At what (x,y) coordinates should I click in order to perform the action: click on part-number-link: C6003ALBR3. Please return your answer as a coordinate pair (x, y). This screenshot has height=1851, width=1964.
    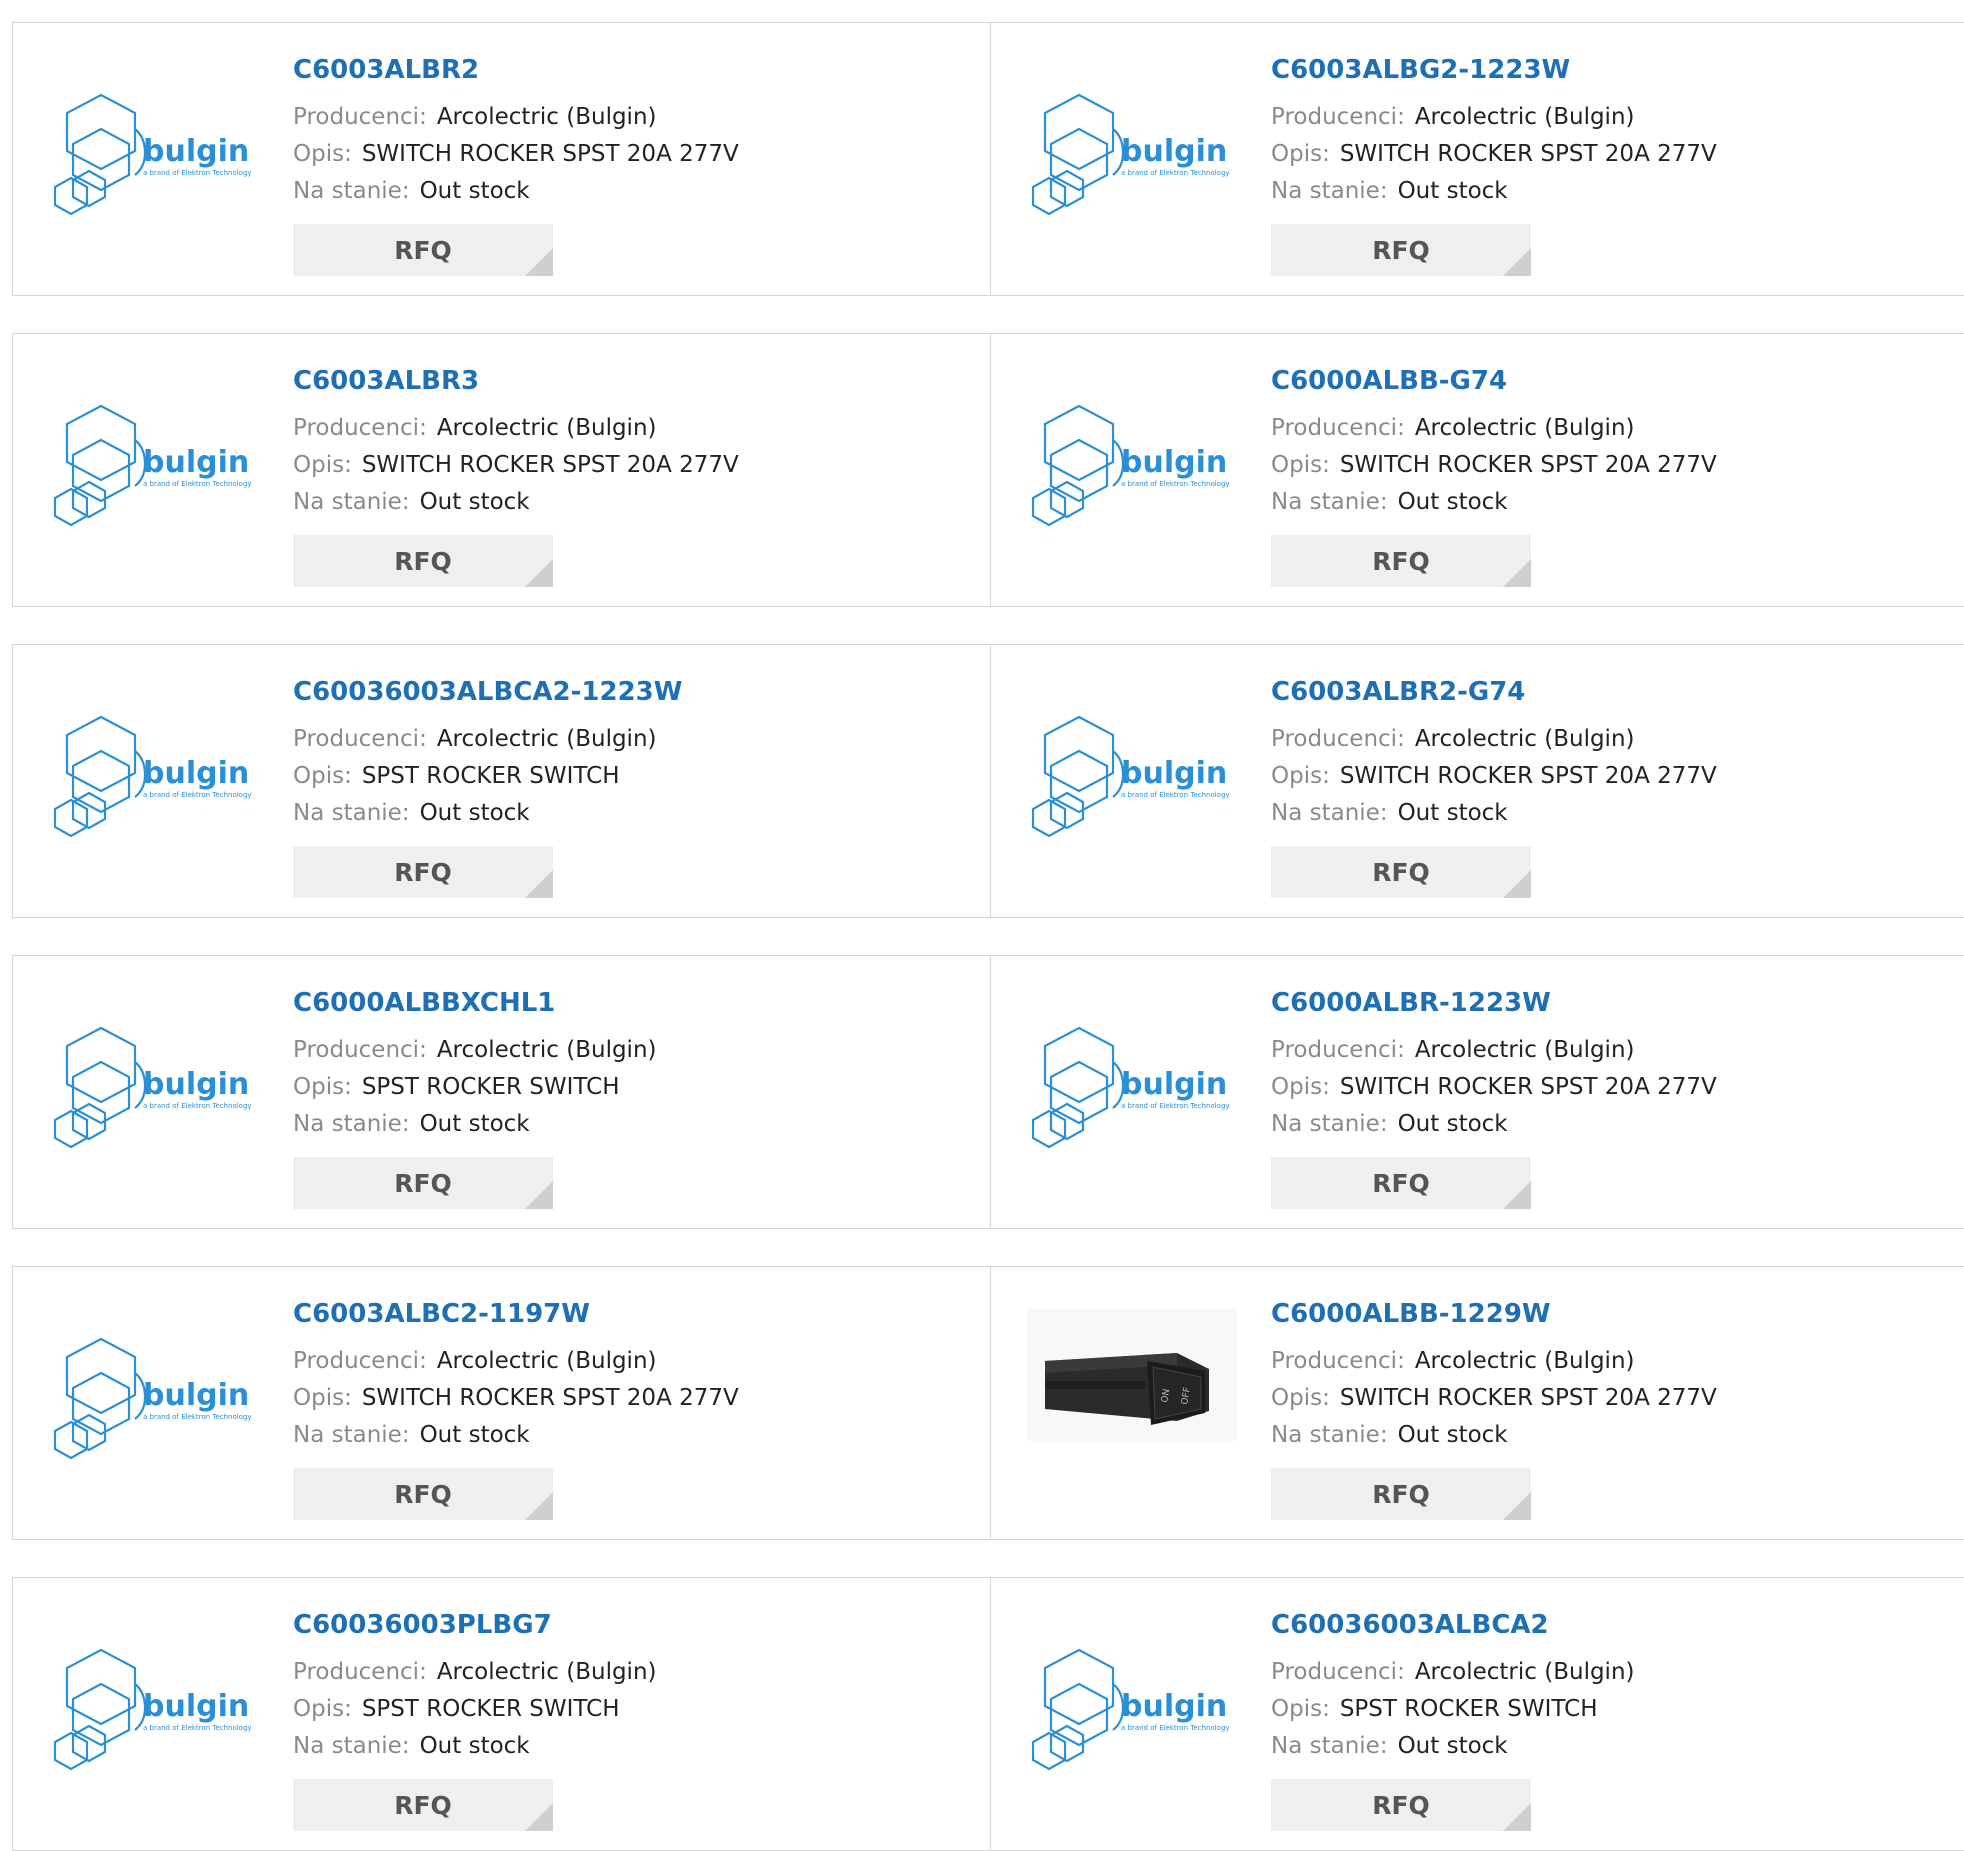
    Looking at the image, I should click on (516, 381).